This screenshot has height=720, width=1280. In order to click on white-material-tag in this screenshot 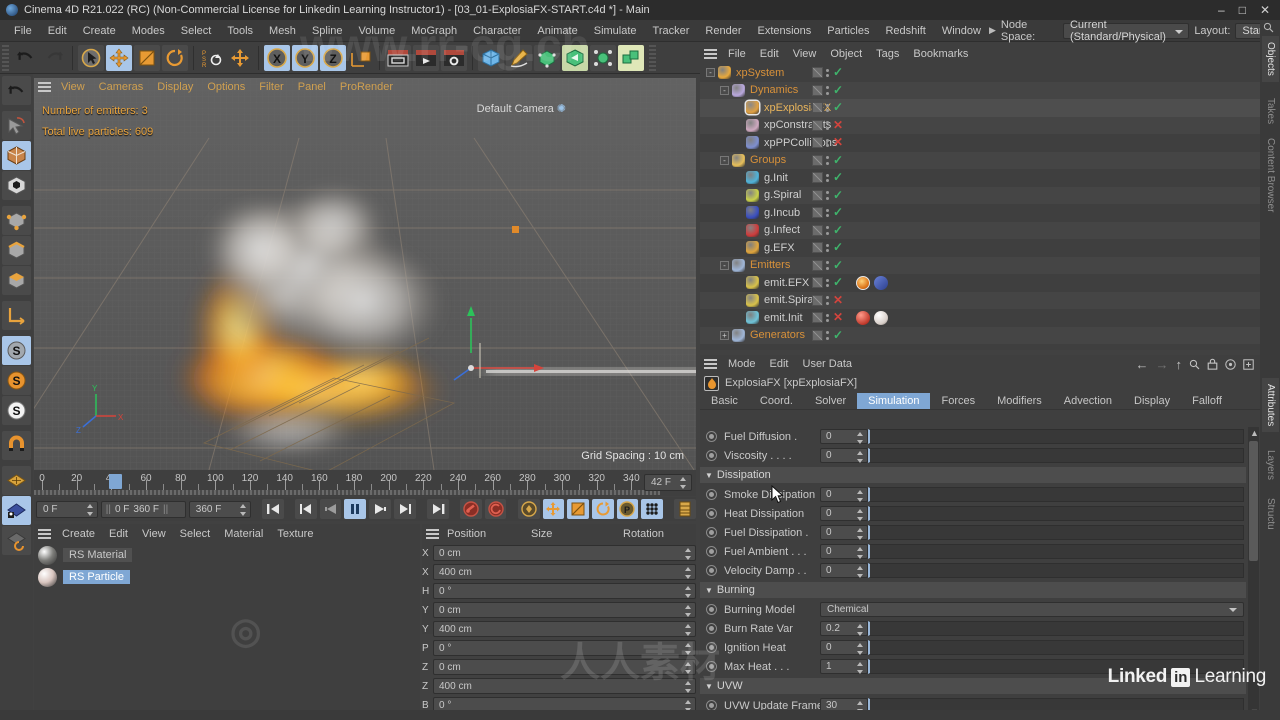, I will do `click(881, 317)`.